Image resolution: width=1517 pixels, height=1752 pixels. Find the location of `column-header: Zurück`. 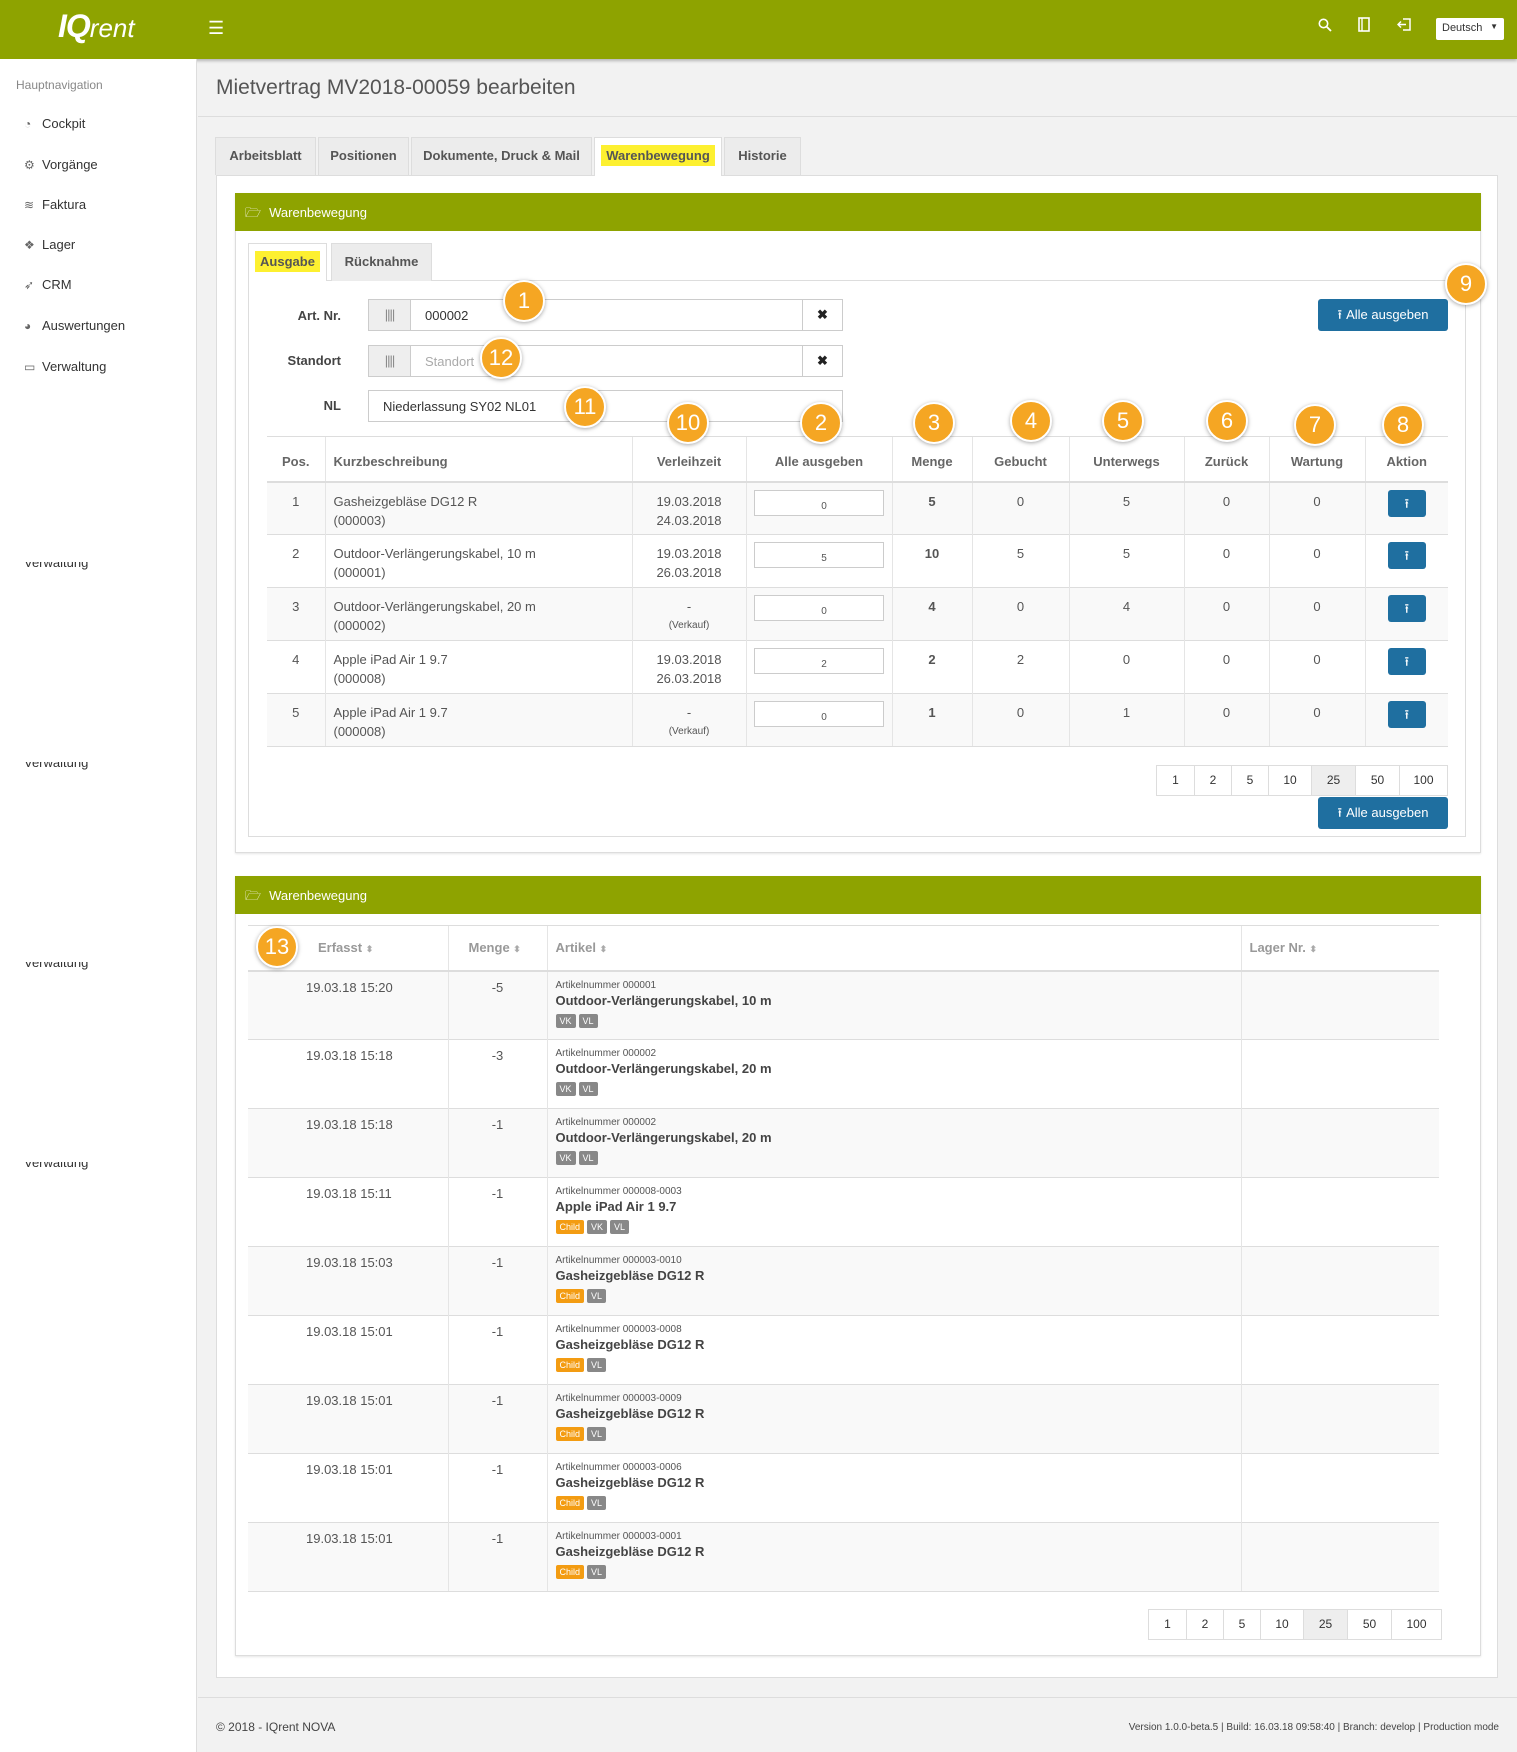

column-header: Zurück is located at coordinates (1226, 459).